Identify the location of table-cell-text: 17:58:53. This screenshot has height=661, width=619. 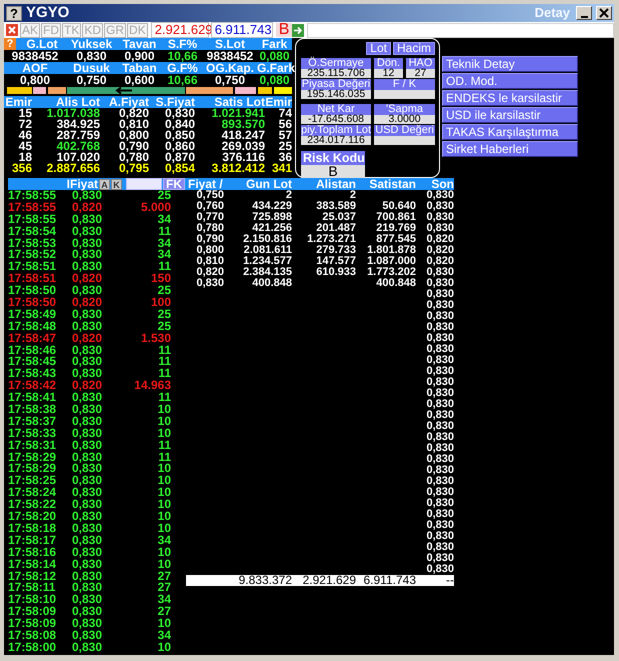
(33, 244).